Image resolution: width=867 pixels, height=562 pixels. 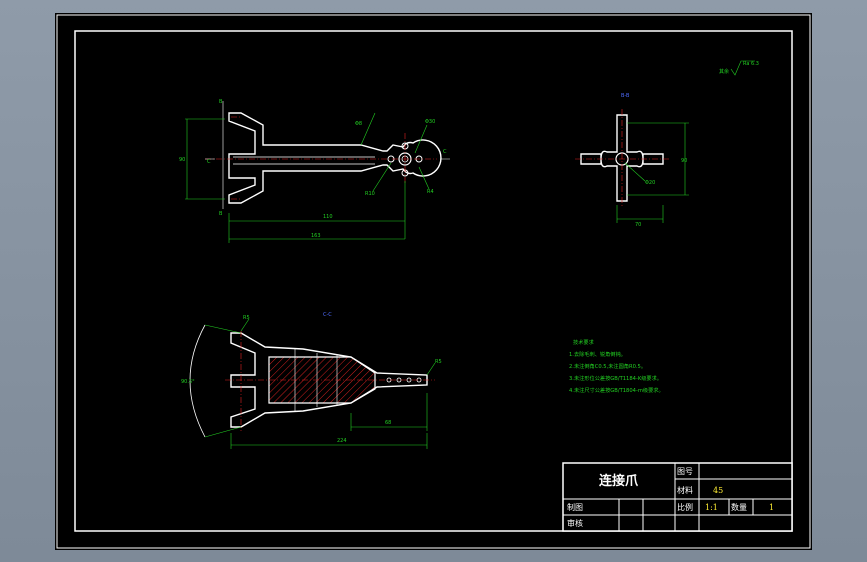 What do you see at coordinates (597, 354) in the screenshot?
I see `tech-note-line-1: 1.去除毛刺、锐角倒钝。` at bounding box center [597, 354].